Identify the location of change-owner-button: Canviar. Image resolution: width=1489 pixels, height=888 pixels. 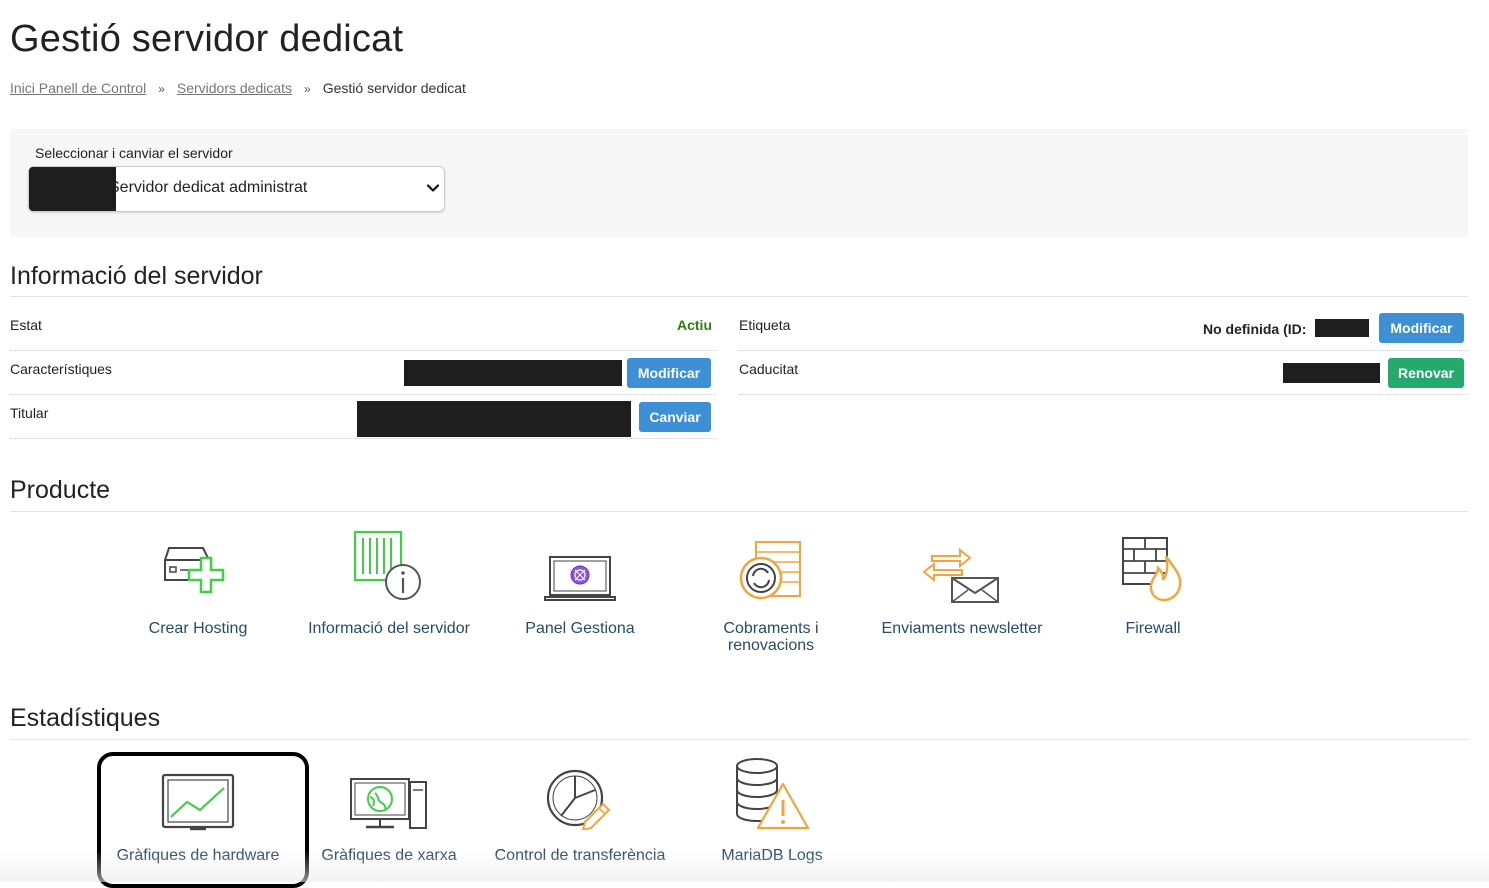
(675, 417).